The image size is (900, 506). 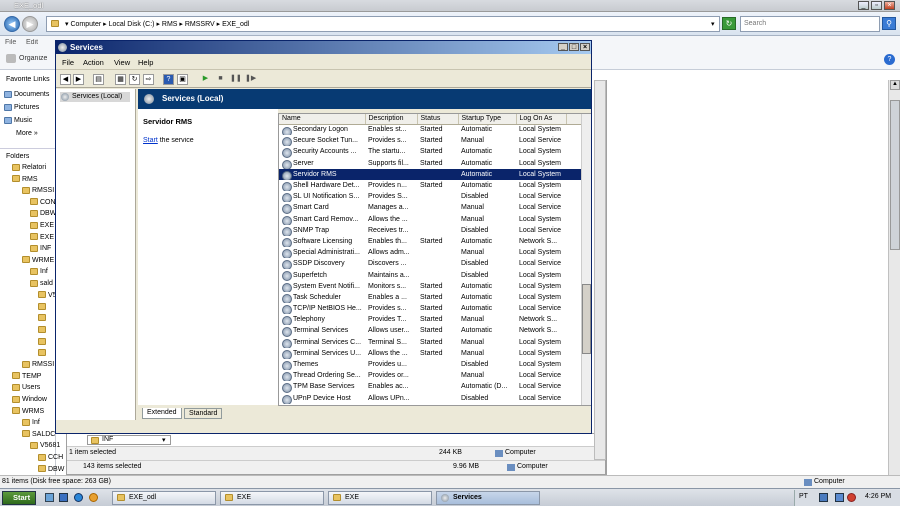 I want to click on close-button: ×, so click(x=889, y=5).